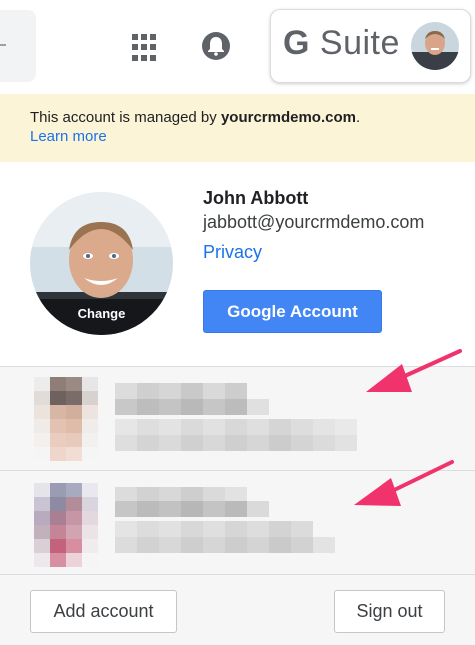 The width and height of the screenshot is (475, 645). Describe the element at coordinates (237, 47) in the screenshot. I see `top-bar: G Suite` at that location.